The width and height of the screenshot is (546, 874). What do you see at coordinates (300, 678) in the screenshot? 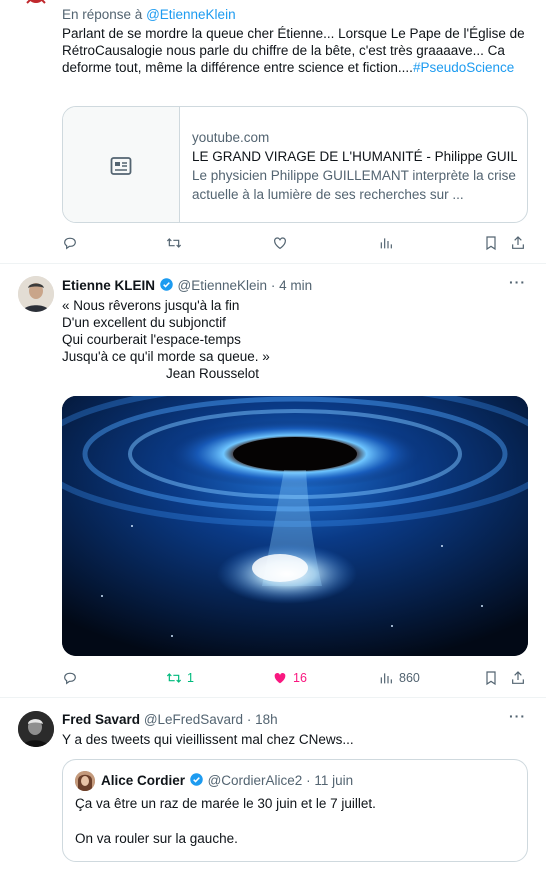
I see `like-count: 16` at bounding box center [300, 678].